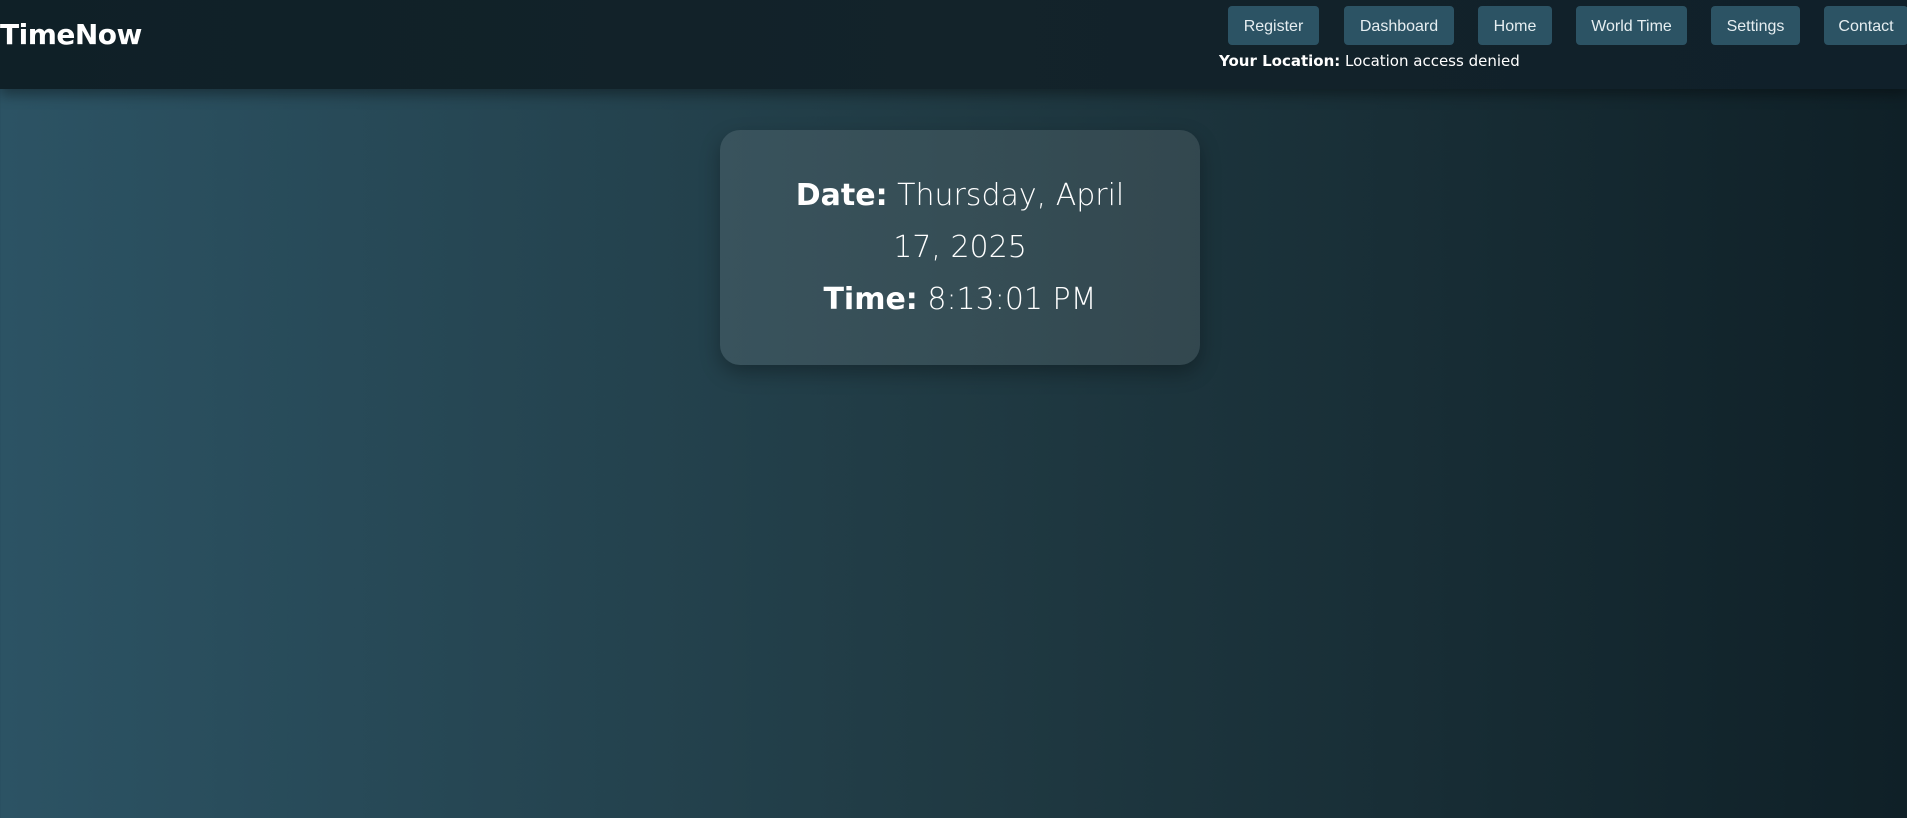 This screenshot has height=818, width=1907. What do you see at coordinates (1280, 61) in the screenshot?
I see `location-label: Your Location:` at bounding box center [1280, 61].